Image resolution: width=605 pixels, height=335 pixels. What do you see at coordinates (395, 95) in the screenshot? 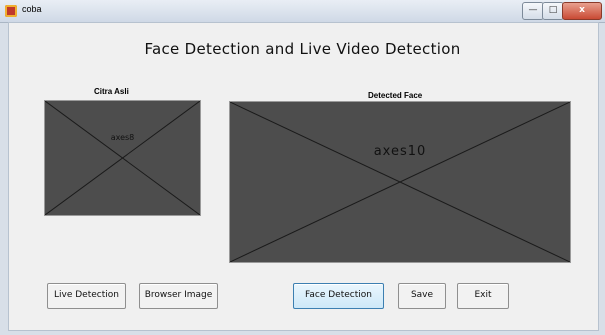
I see `axes-right-label: Detected Face` at bounding box center [395, 95].